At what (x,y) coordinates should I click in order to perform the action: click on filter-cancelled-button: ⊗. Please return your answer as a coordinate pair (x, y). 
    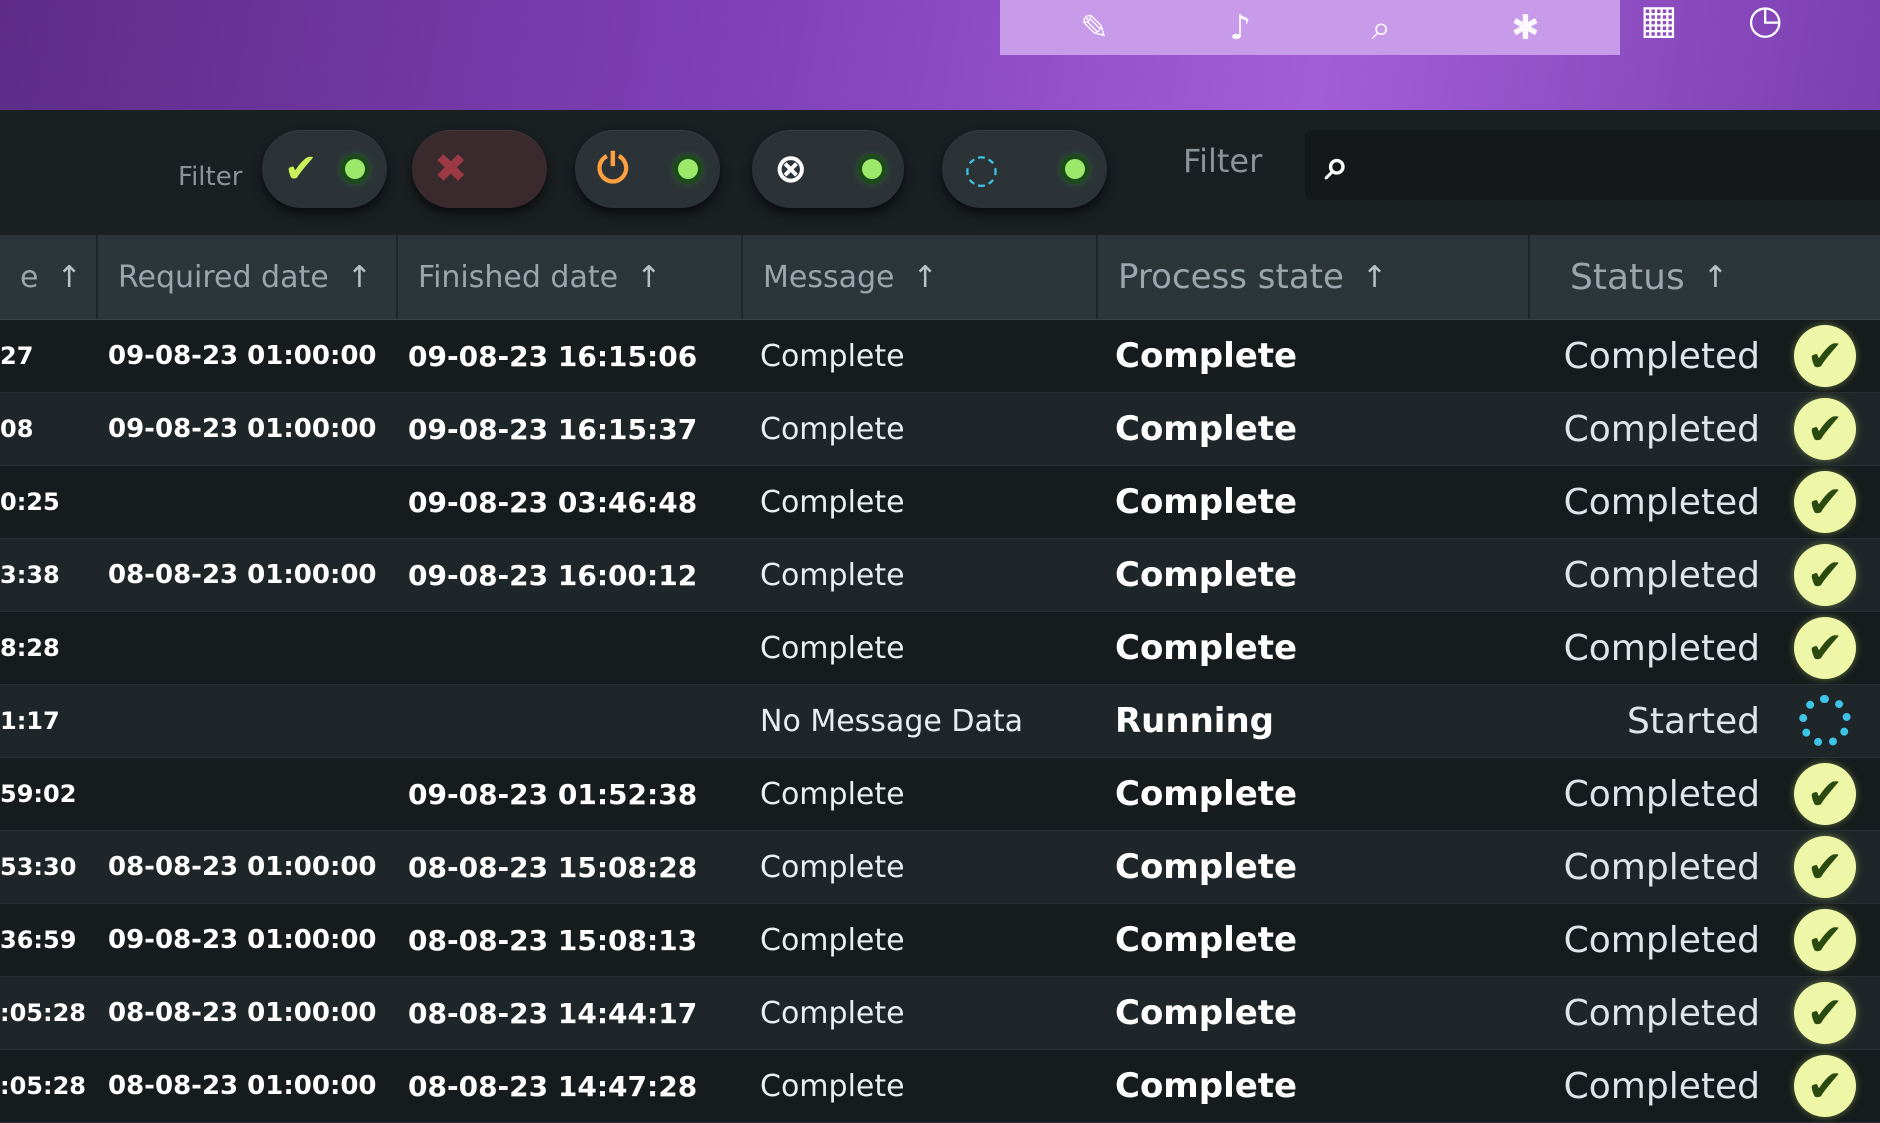
    Looking at the image, I should click on (828, 169).